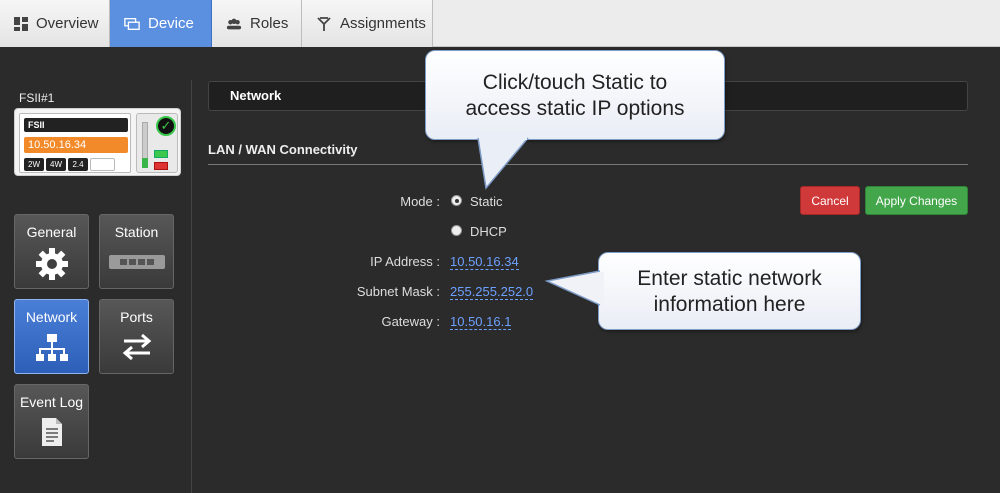 This screenshot has width=1000, height=493. What do you see at coordinates (161, 154) in the screenshot?
I see `port-green-icon` at bounding box center [161, 154].